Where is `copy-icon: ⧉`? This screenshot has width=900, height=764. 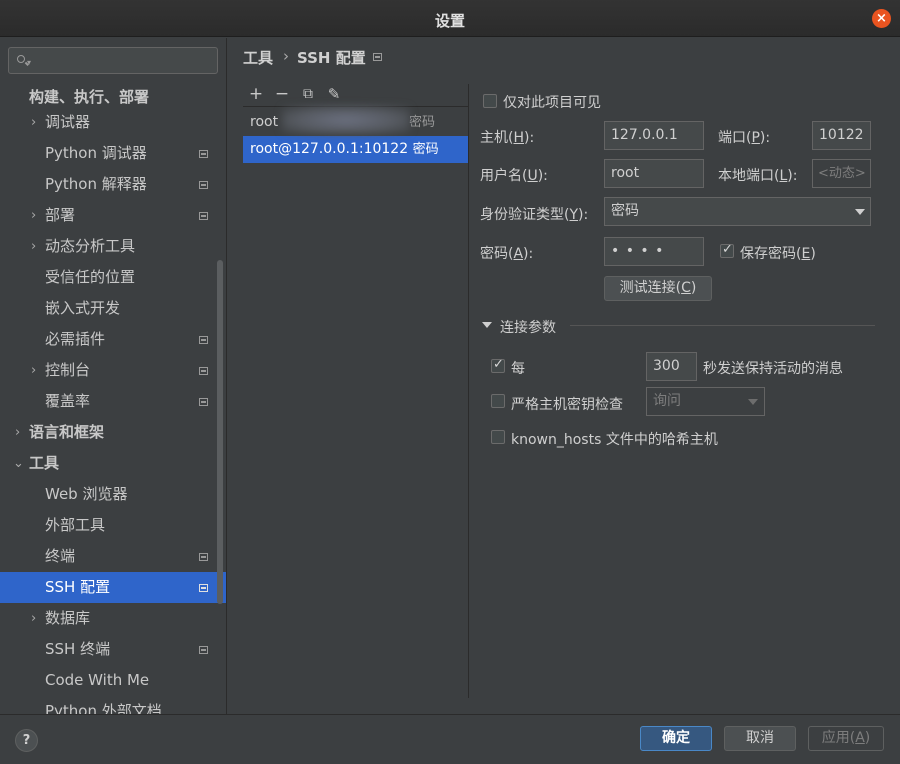
copy-icon: ⧉ is located at coordinates (308, 94).